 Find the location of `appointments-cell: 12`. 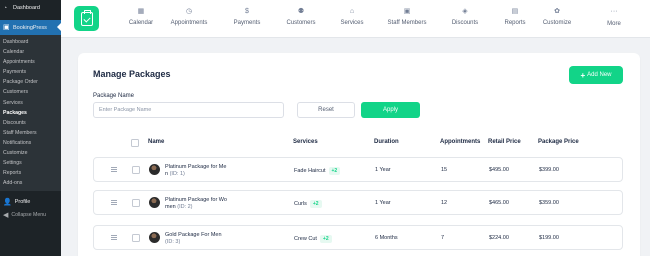

appointments-cell: 12 is located at coordinates (444, 203).